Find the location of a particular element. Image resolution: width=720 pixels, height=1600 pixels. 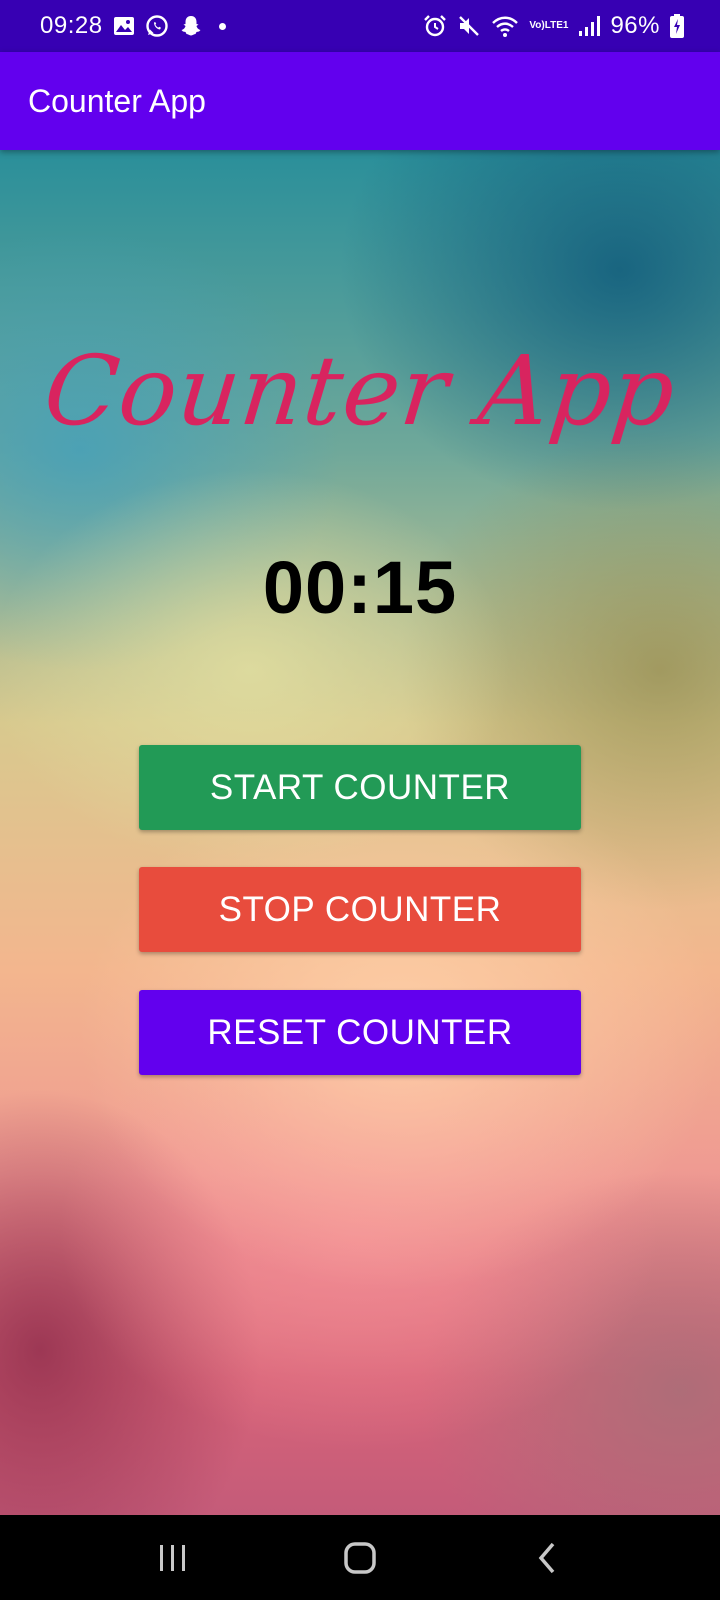

app-bar: Counter App is located at coordinates (360, 101).